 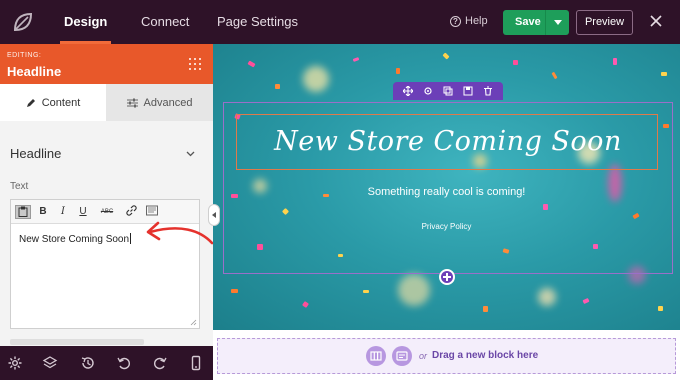 What do you see at coordinates (528, 22) in the screenshot?
I see `save-label: Save` at bounding box center [528, 22].